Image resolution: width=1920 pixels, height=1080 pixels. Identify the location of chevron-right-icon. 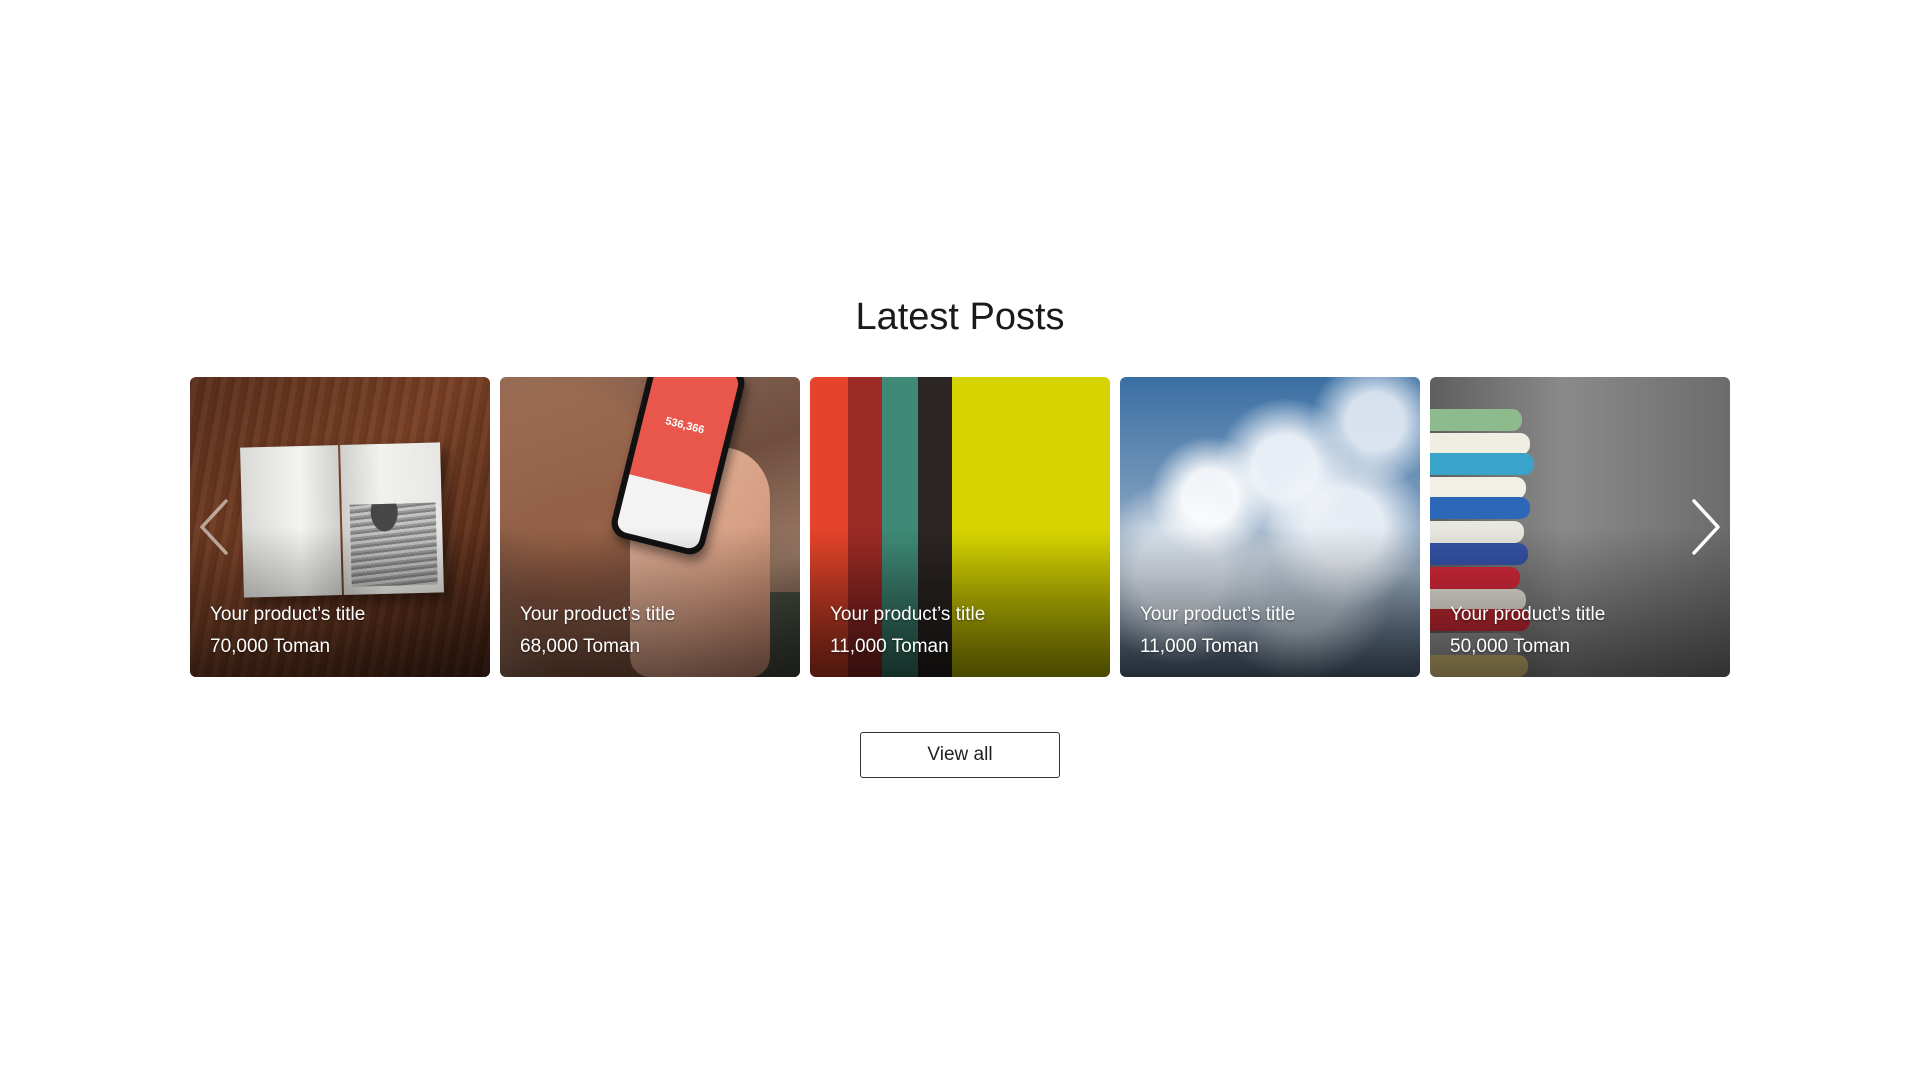
(1706, 527).